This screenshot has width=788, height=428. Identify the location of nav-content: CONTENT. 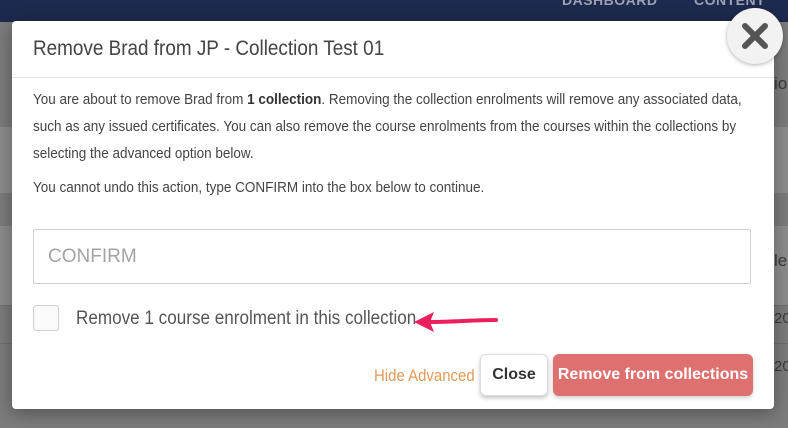
(729, 4).